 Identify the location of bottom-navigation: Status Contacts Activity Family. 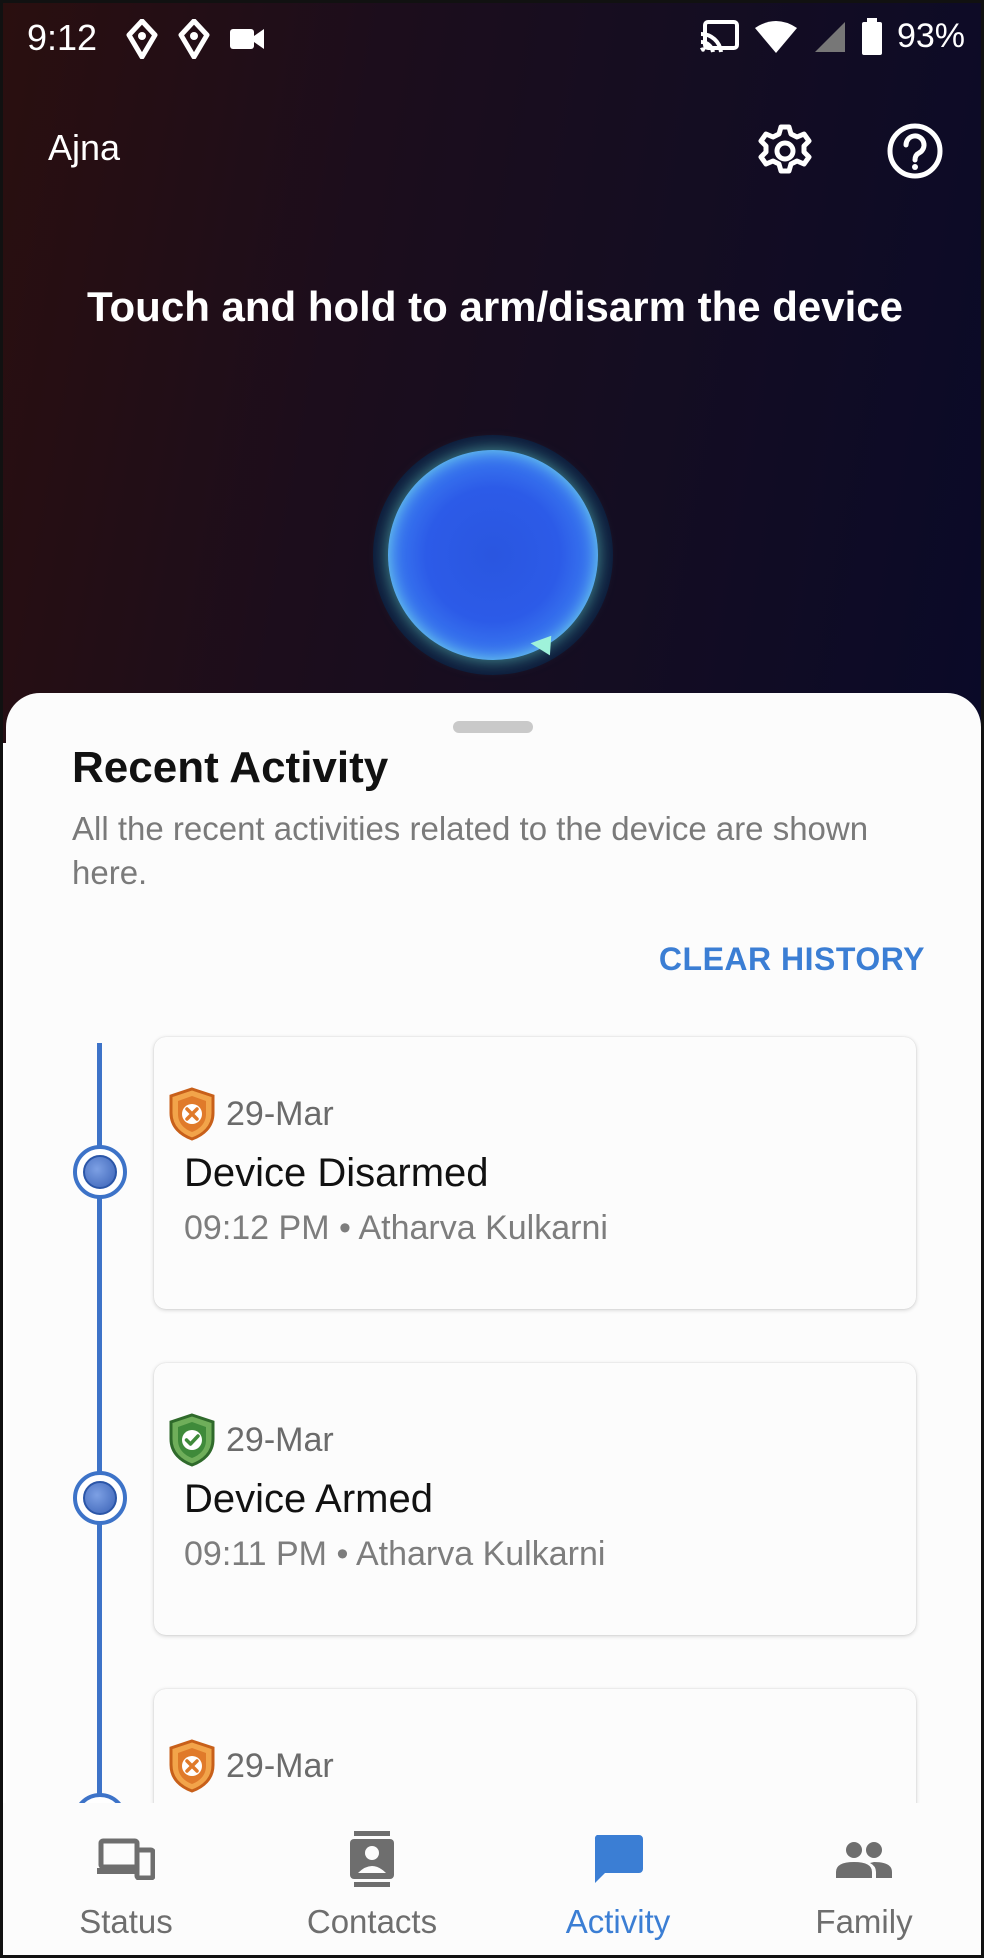
(492, 1879).